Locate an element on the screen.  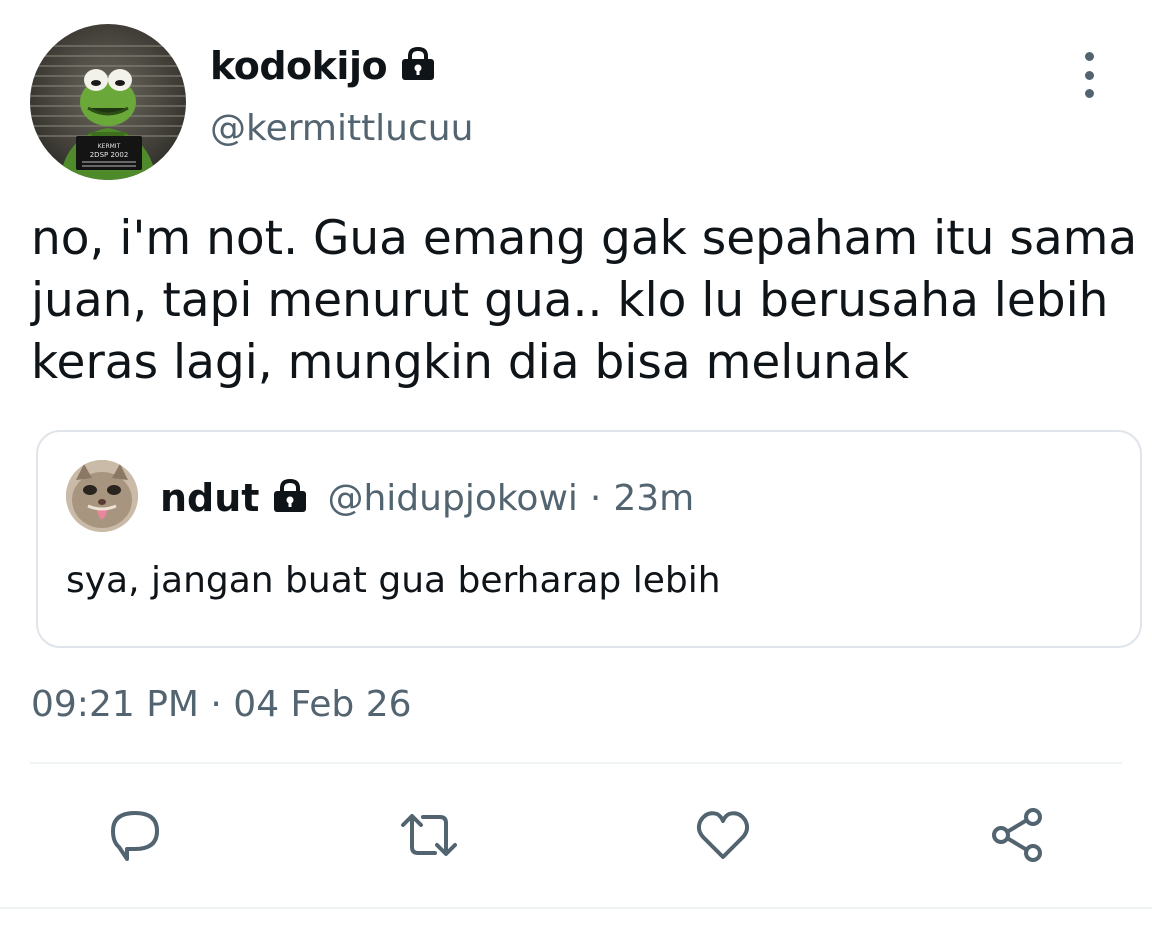
like-icon is located at coordinates (723, 835).